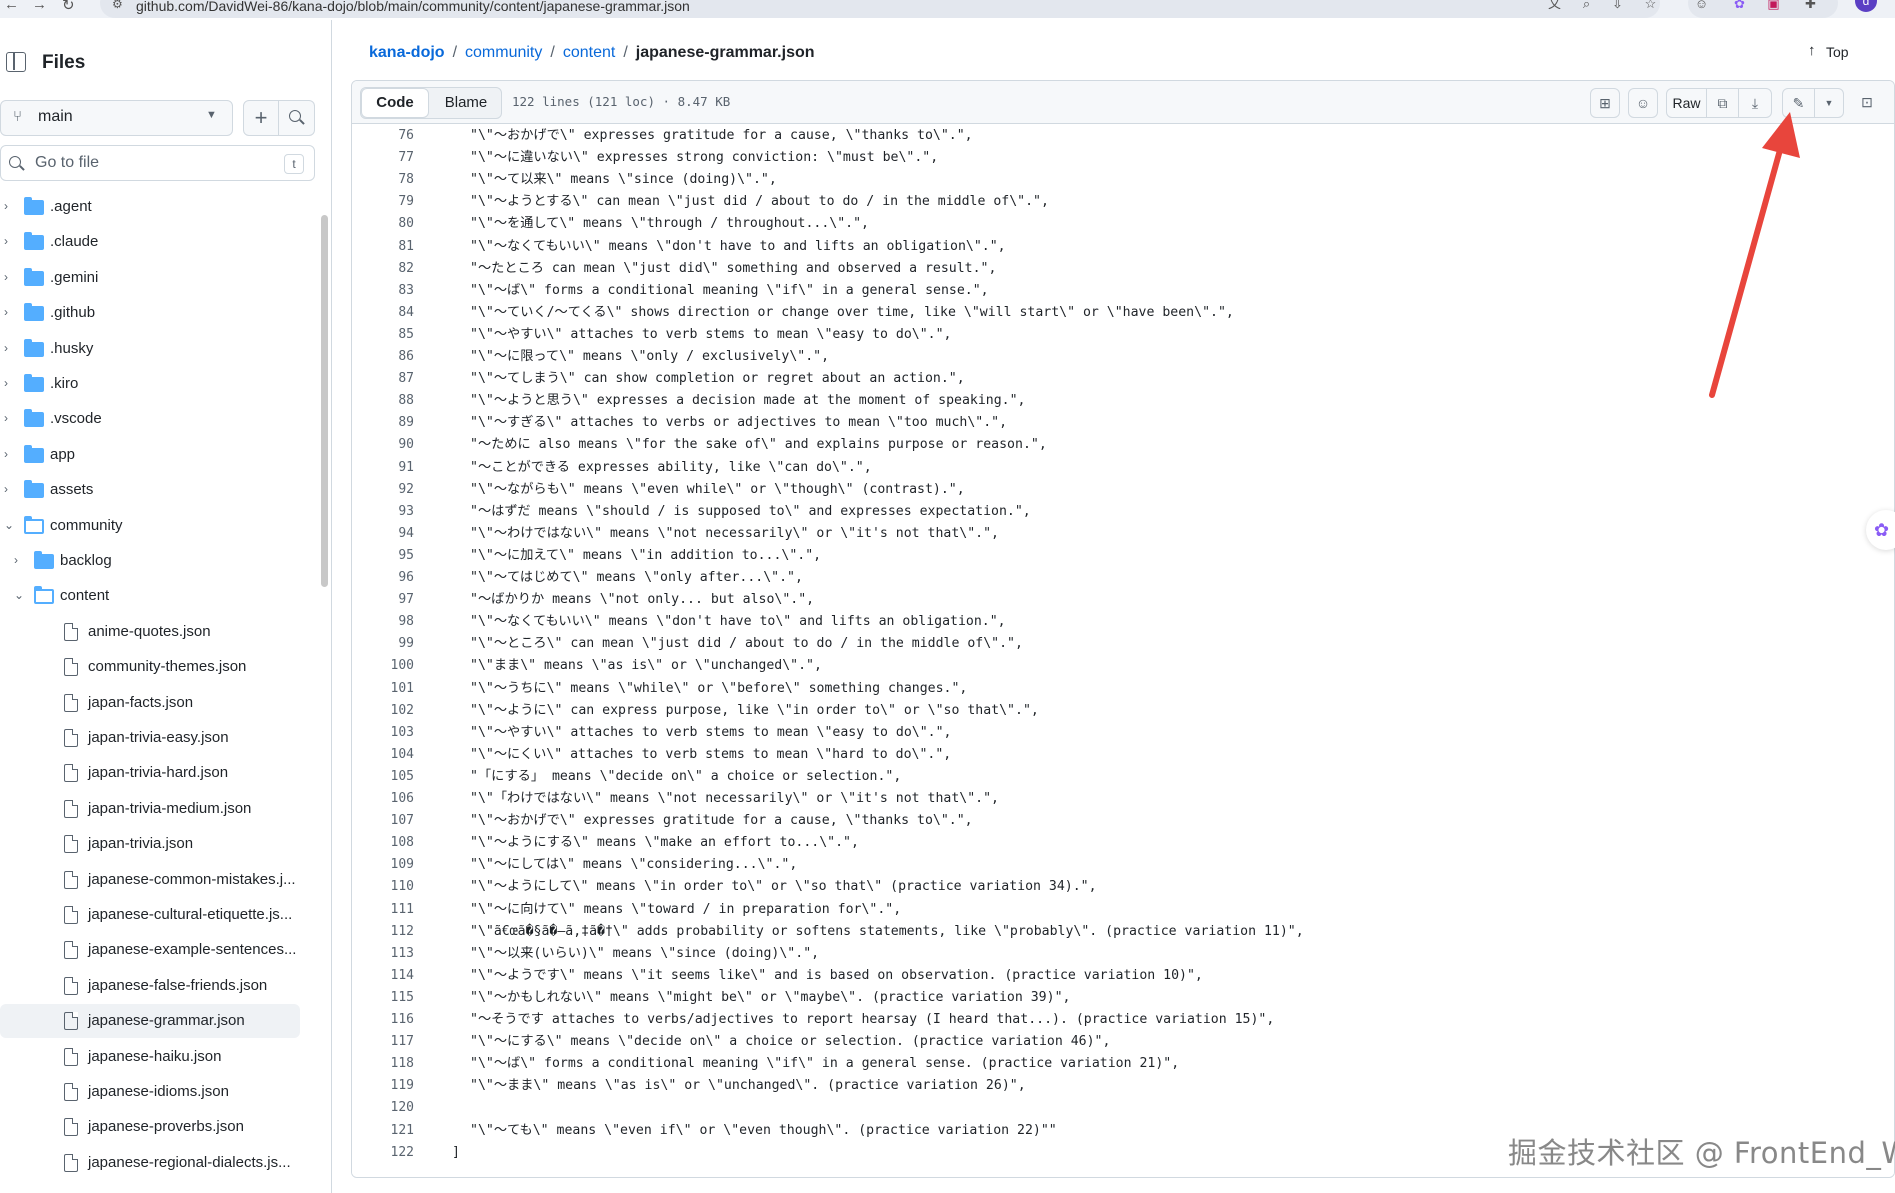 This screenshot has height=1193, width=1895. I want to click on line-number: 77, so click(383, 158).